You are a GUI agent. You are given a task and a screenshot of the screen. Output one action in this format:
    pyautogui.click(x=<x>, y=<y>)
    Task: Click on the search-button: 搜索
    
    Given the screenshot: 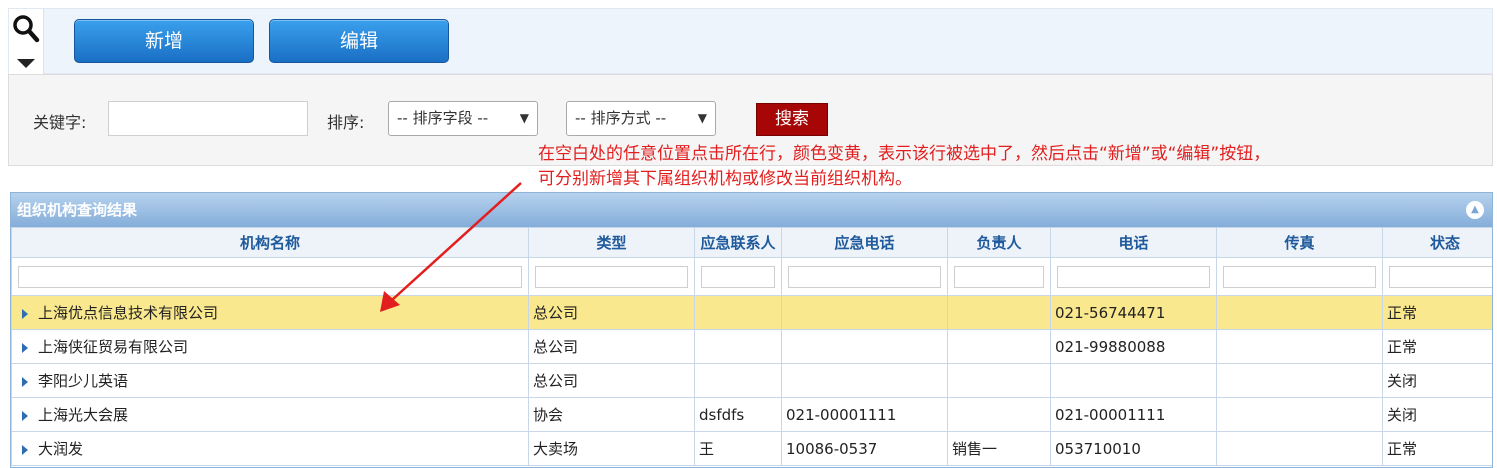 What is the action you would take?
    pyautogui.click(x=792, y=119)
    